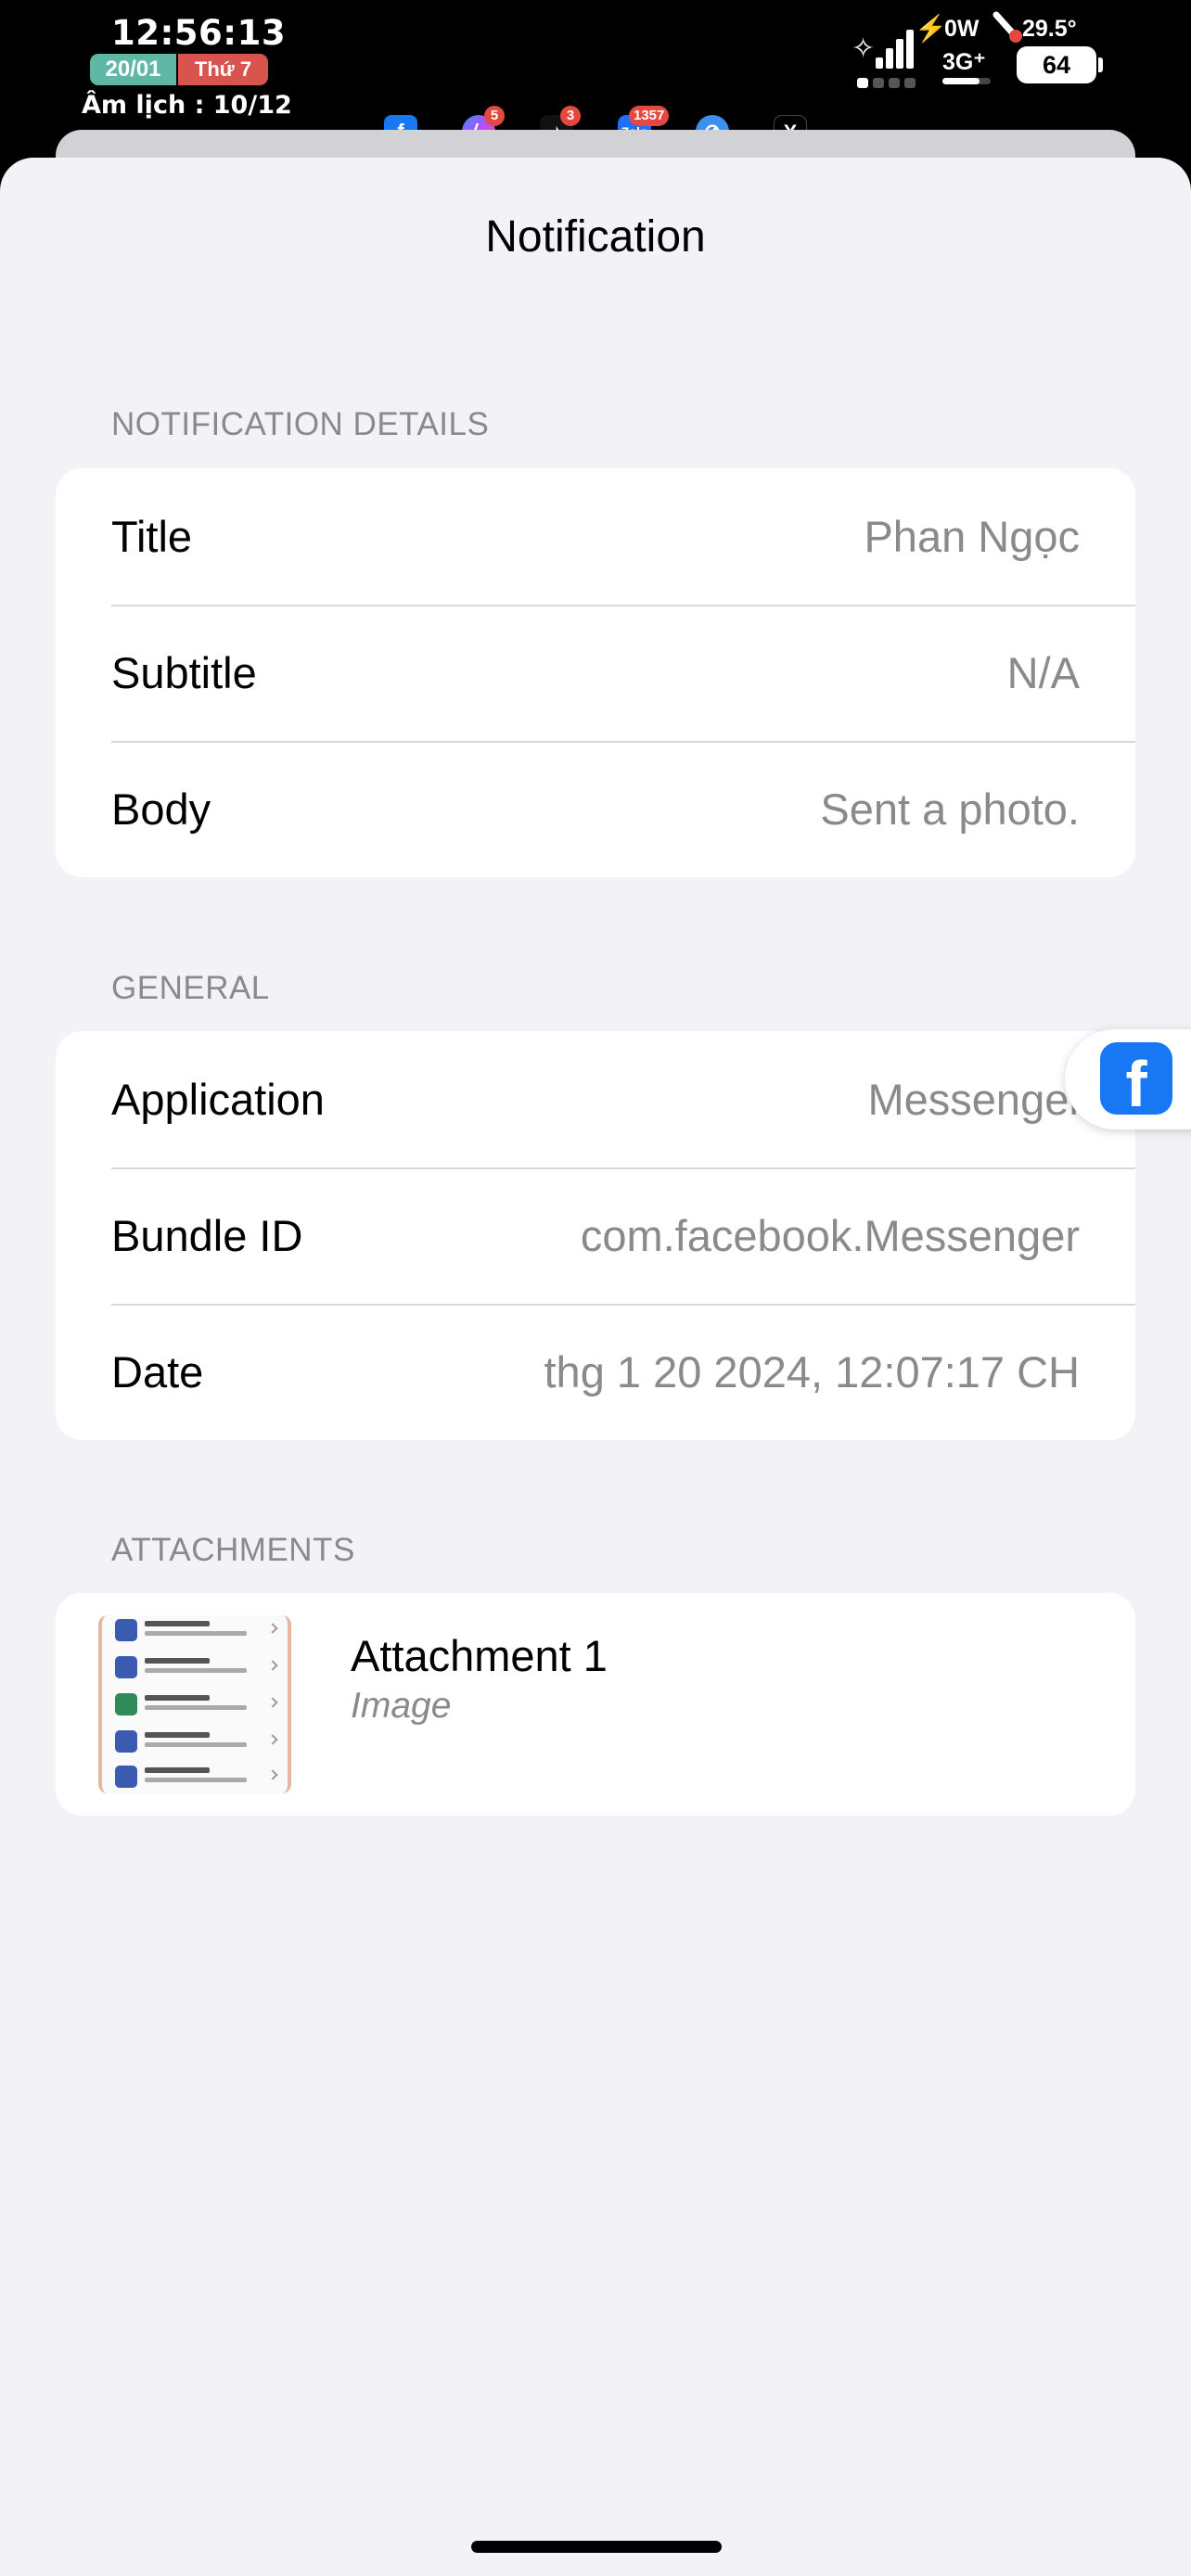 Image resolution: width=1191 pixels, height=2576 pixels. What do you see at coordinates (595, 536) in the screenshot?
I see `detail-row-title: Title Phan Ngọc` at bounding box center [595, 536].